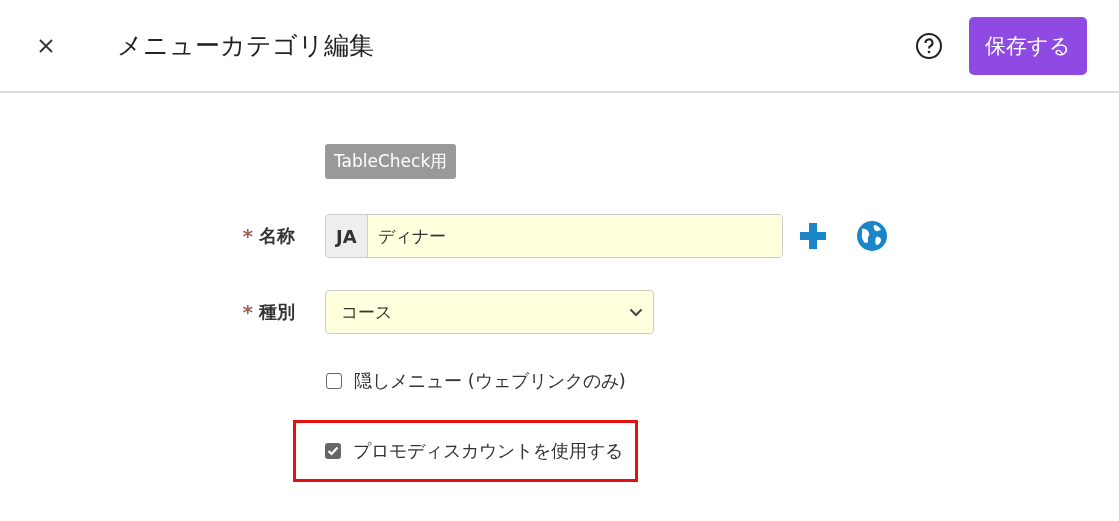 The image size is (1119, 521). What do you see at coordinates (391, 161) in the screenshot?
I see `tablecheck-badge: TableCheck用` at bounding box center [391, 161].